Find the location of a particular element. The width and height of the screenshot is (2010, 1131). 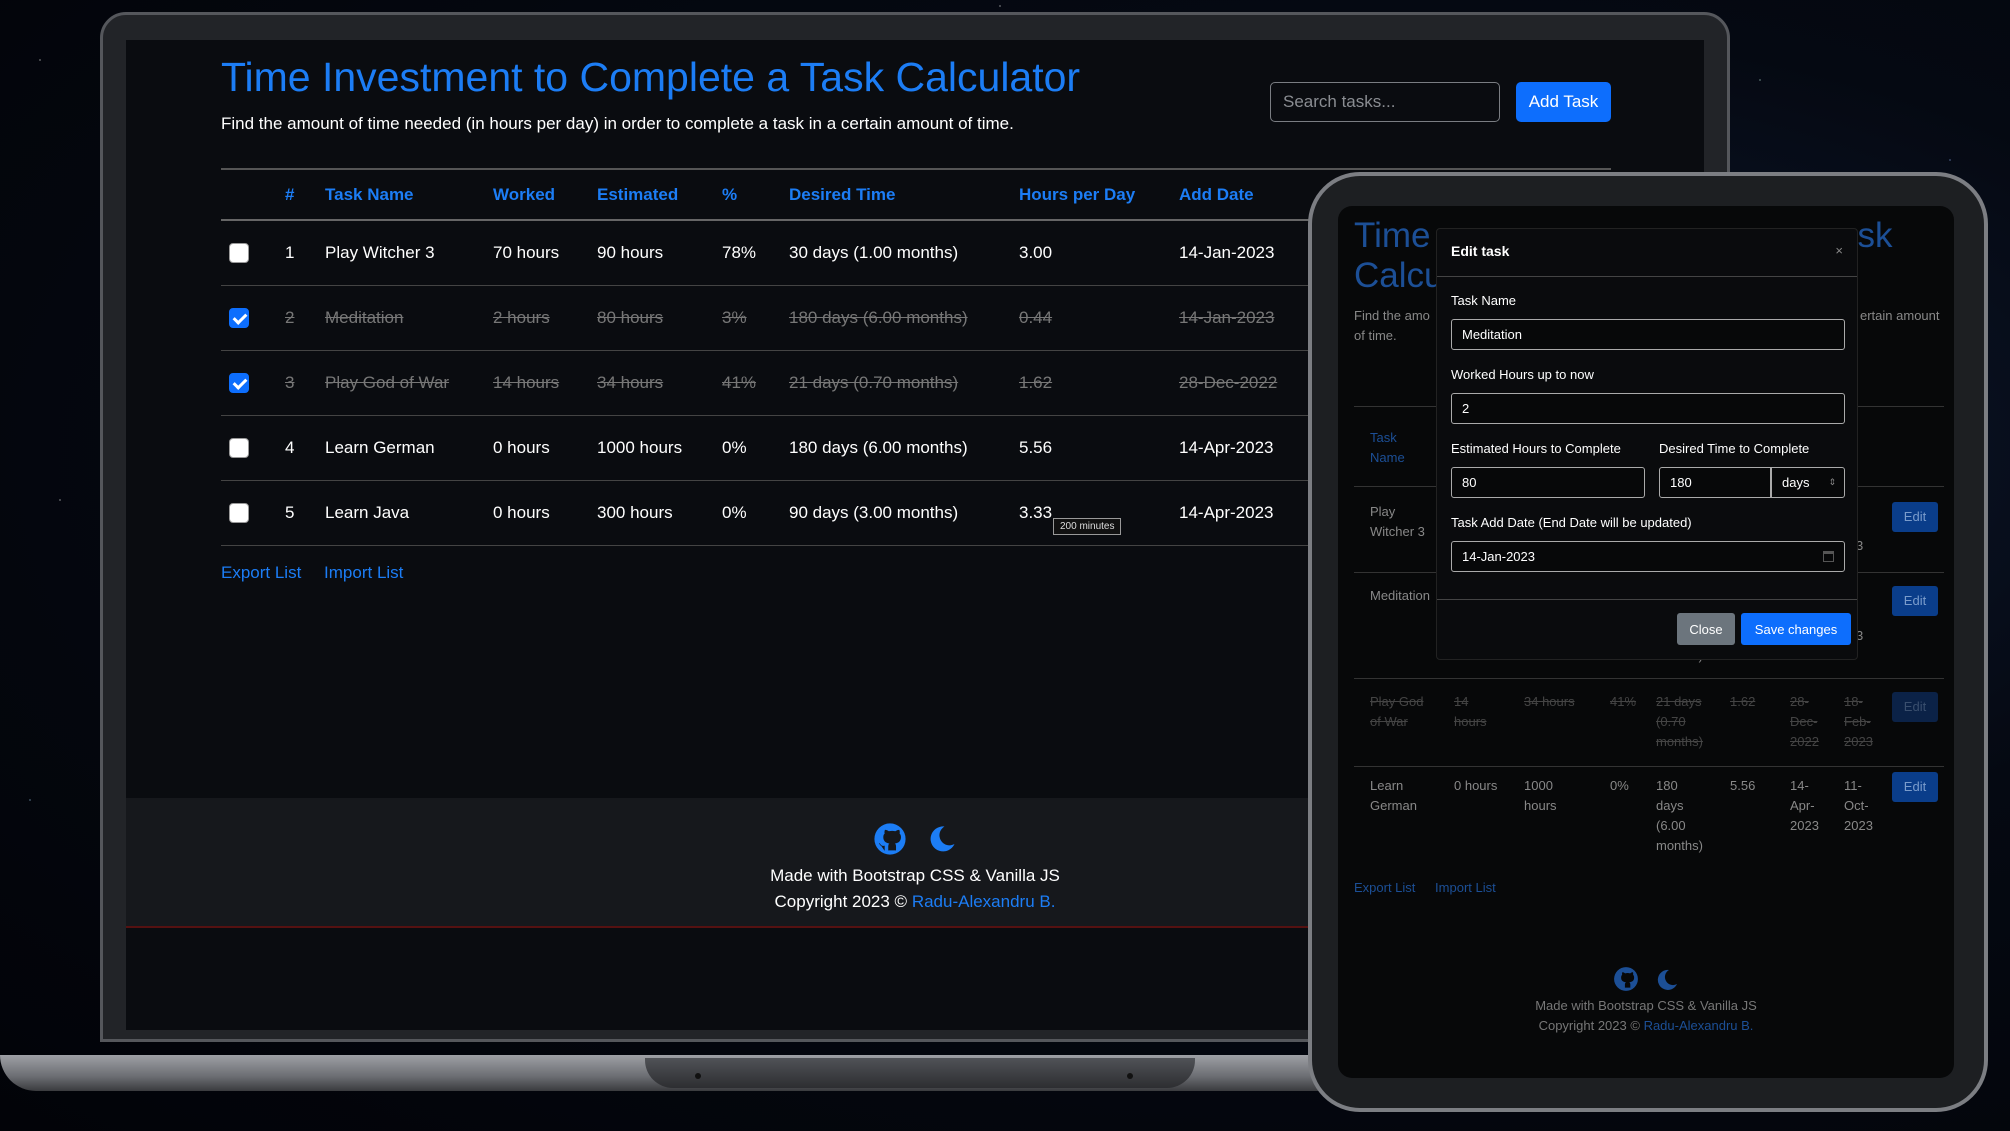

tablet-author-link: Radu-Alexandru B. is located at coordinates (1699, 1025).